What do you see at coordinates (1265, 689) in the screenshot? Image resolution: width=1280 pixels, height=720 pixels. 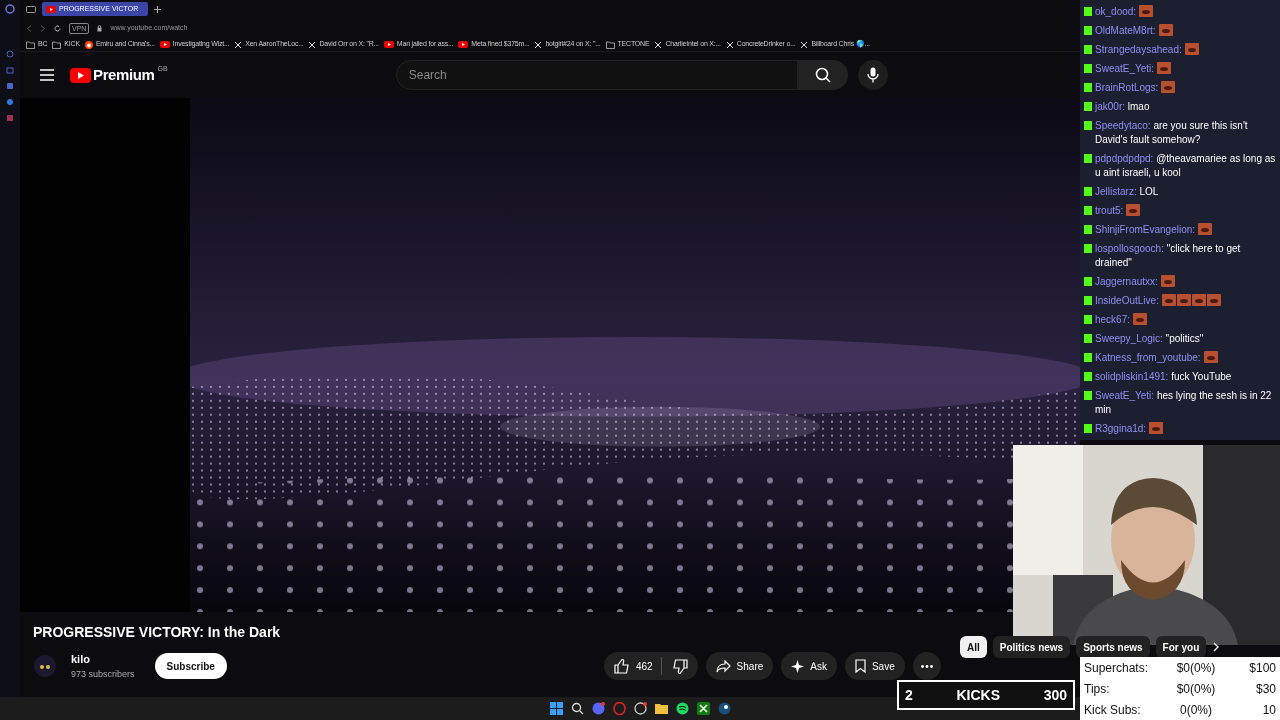 I see `goal-target: $30` at bounding box center [1265, 689].